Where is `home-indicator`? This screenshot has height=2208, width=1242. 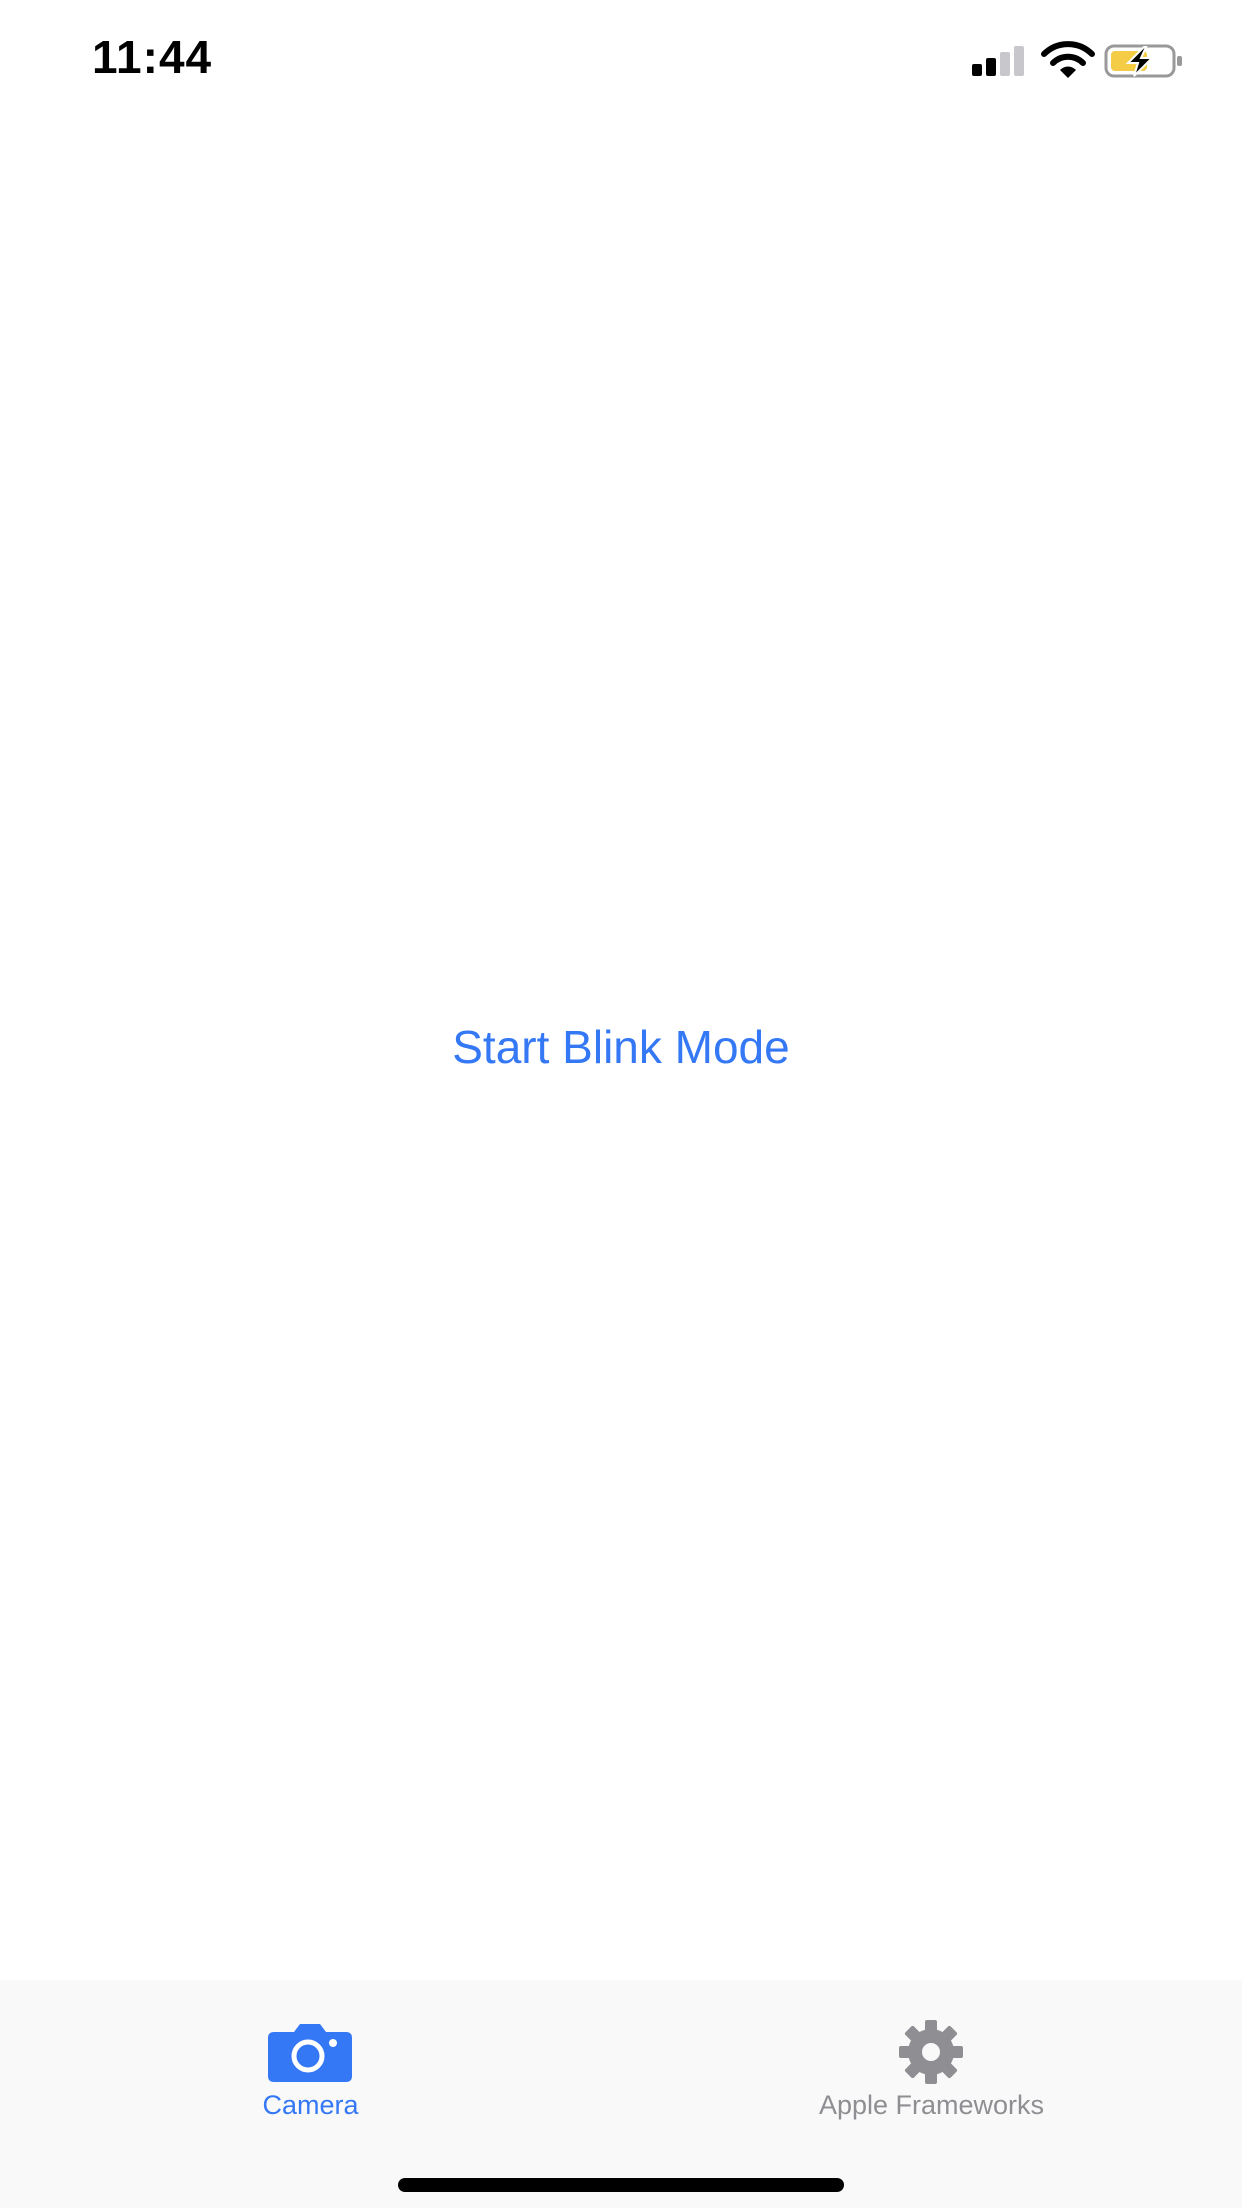 home-indicator is located at coordinates (621, 2185).